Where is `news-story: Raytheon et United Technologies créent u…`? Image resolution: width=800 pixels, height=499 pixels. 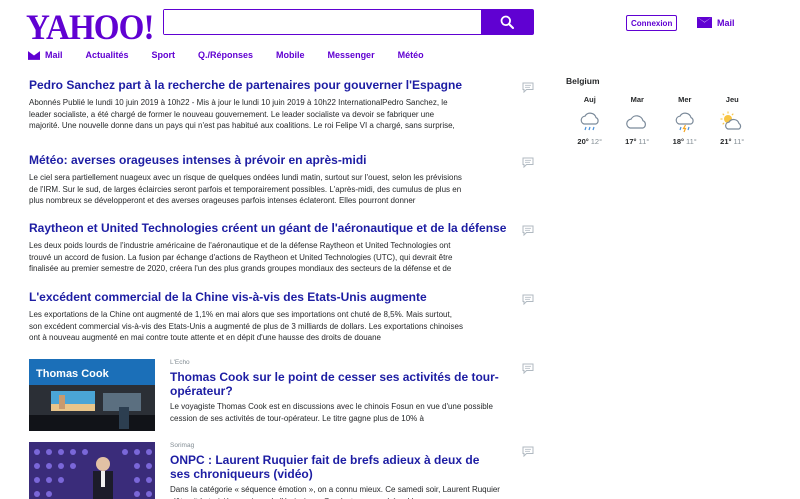
news-story: Raytheon et United Technologies créent u… is located at coordinates (284, 248).